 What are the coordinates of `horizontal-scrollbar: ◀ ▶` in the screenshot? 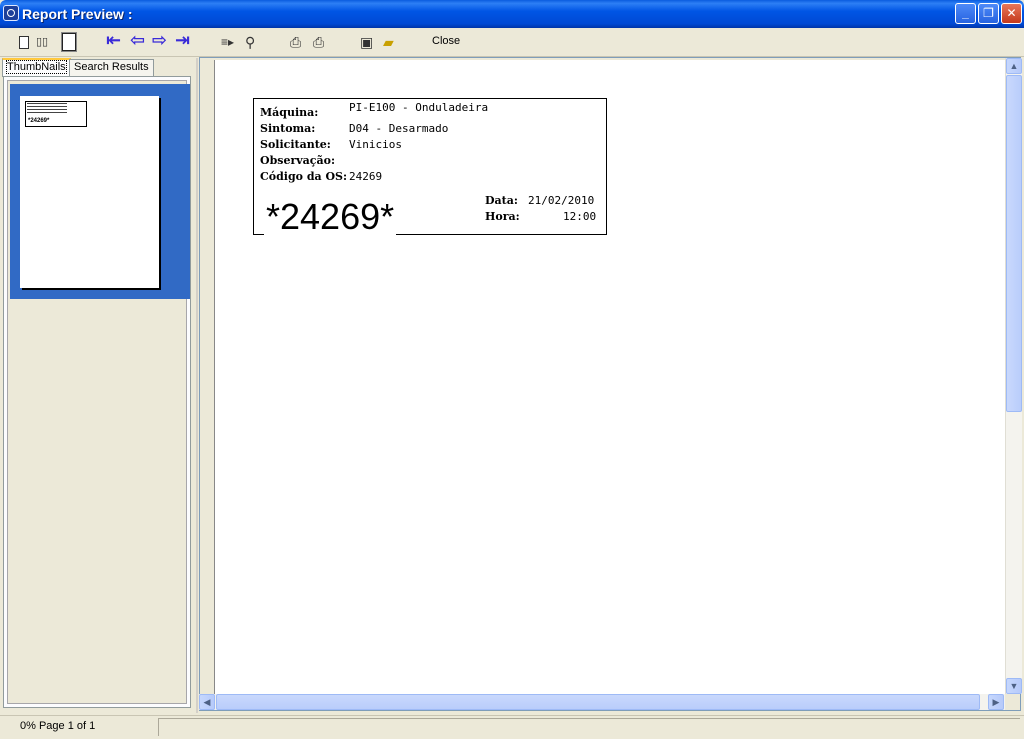 It's located at (602, 702).